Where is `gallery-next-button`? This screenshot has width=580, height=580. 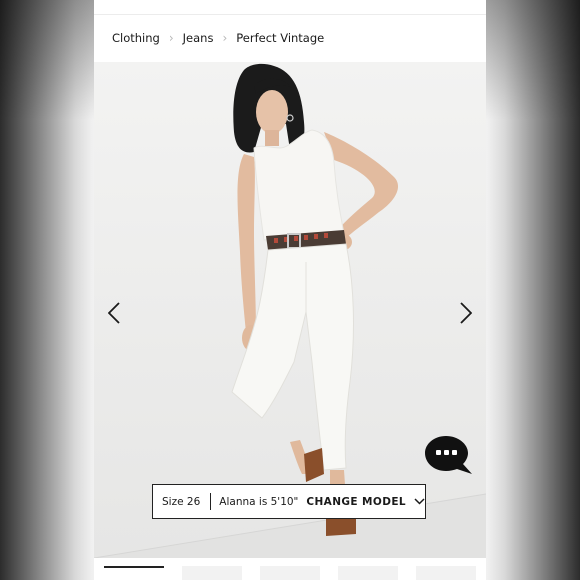
gallery-next-button is located at coordinates (466, 313).